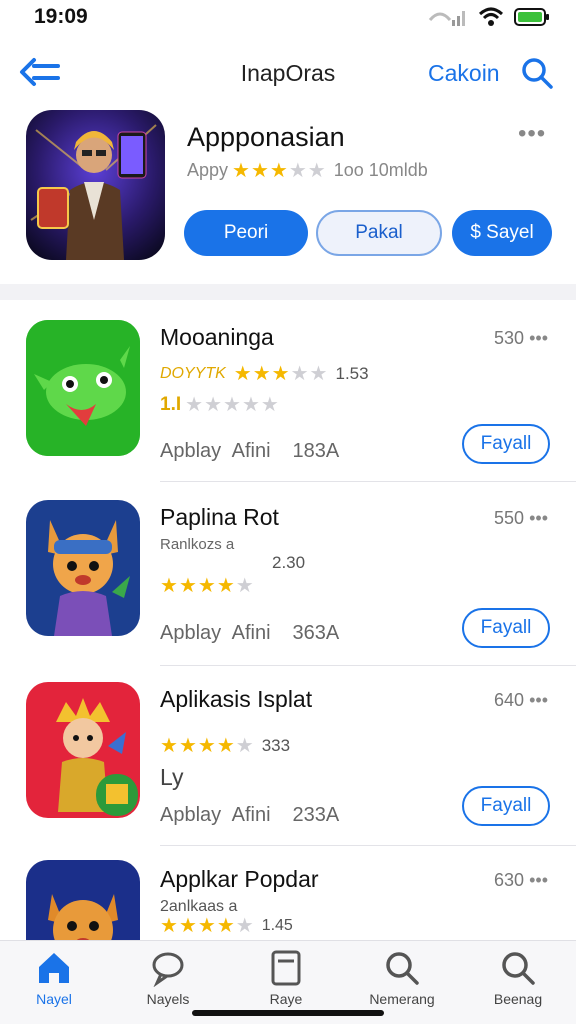  What do you see at coordinates (286, 999) in the screenshot?
I see `tab-label: Raye` at bounding box center [286, 999].